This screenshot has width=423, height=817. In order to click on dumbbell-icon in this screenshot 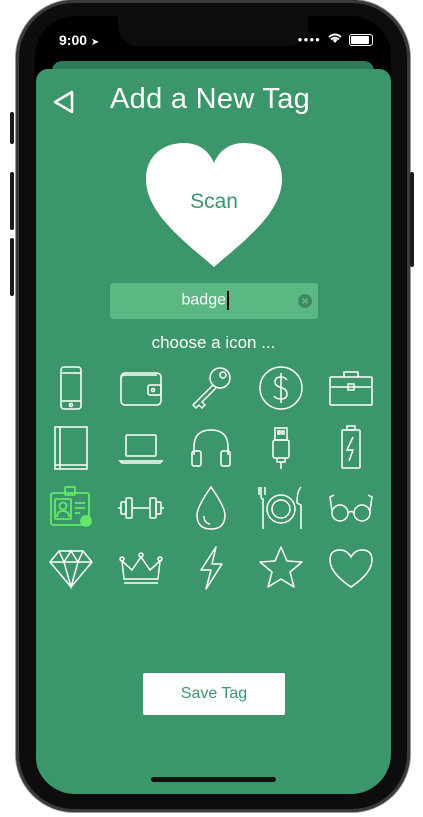, I will do `click(141, 508)`.